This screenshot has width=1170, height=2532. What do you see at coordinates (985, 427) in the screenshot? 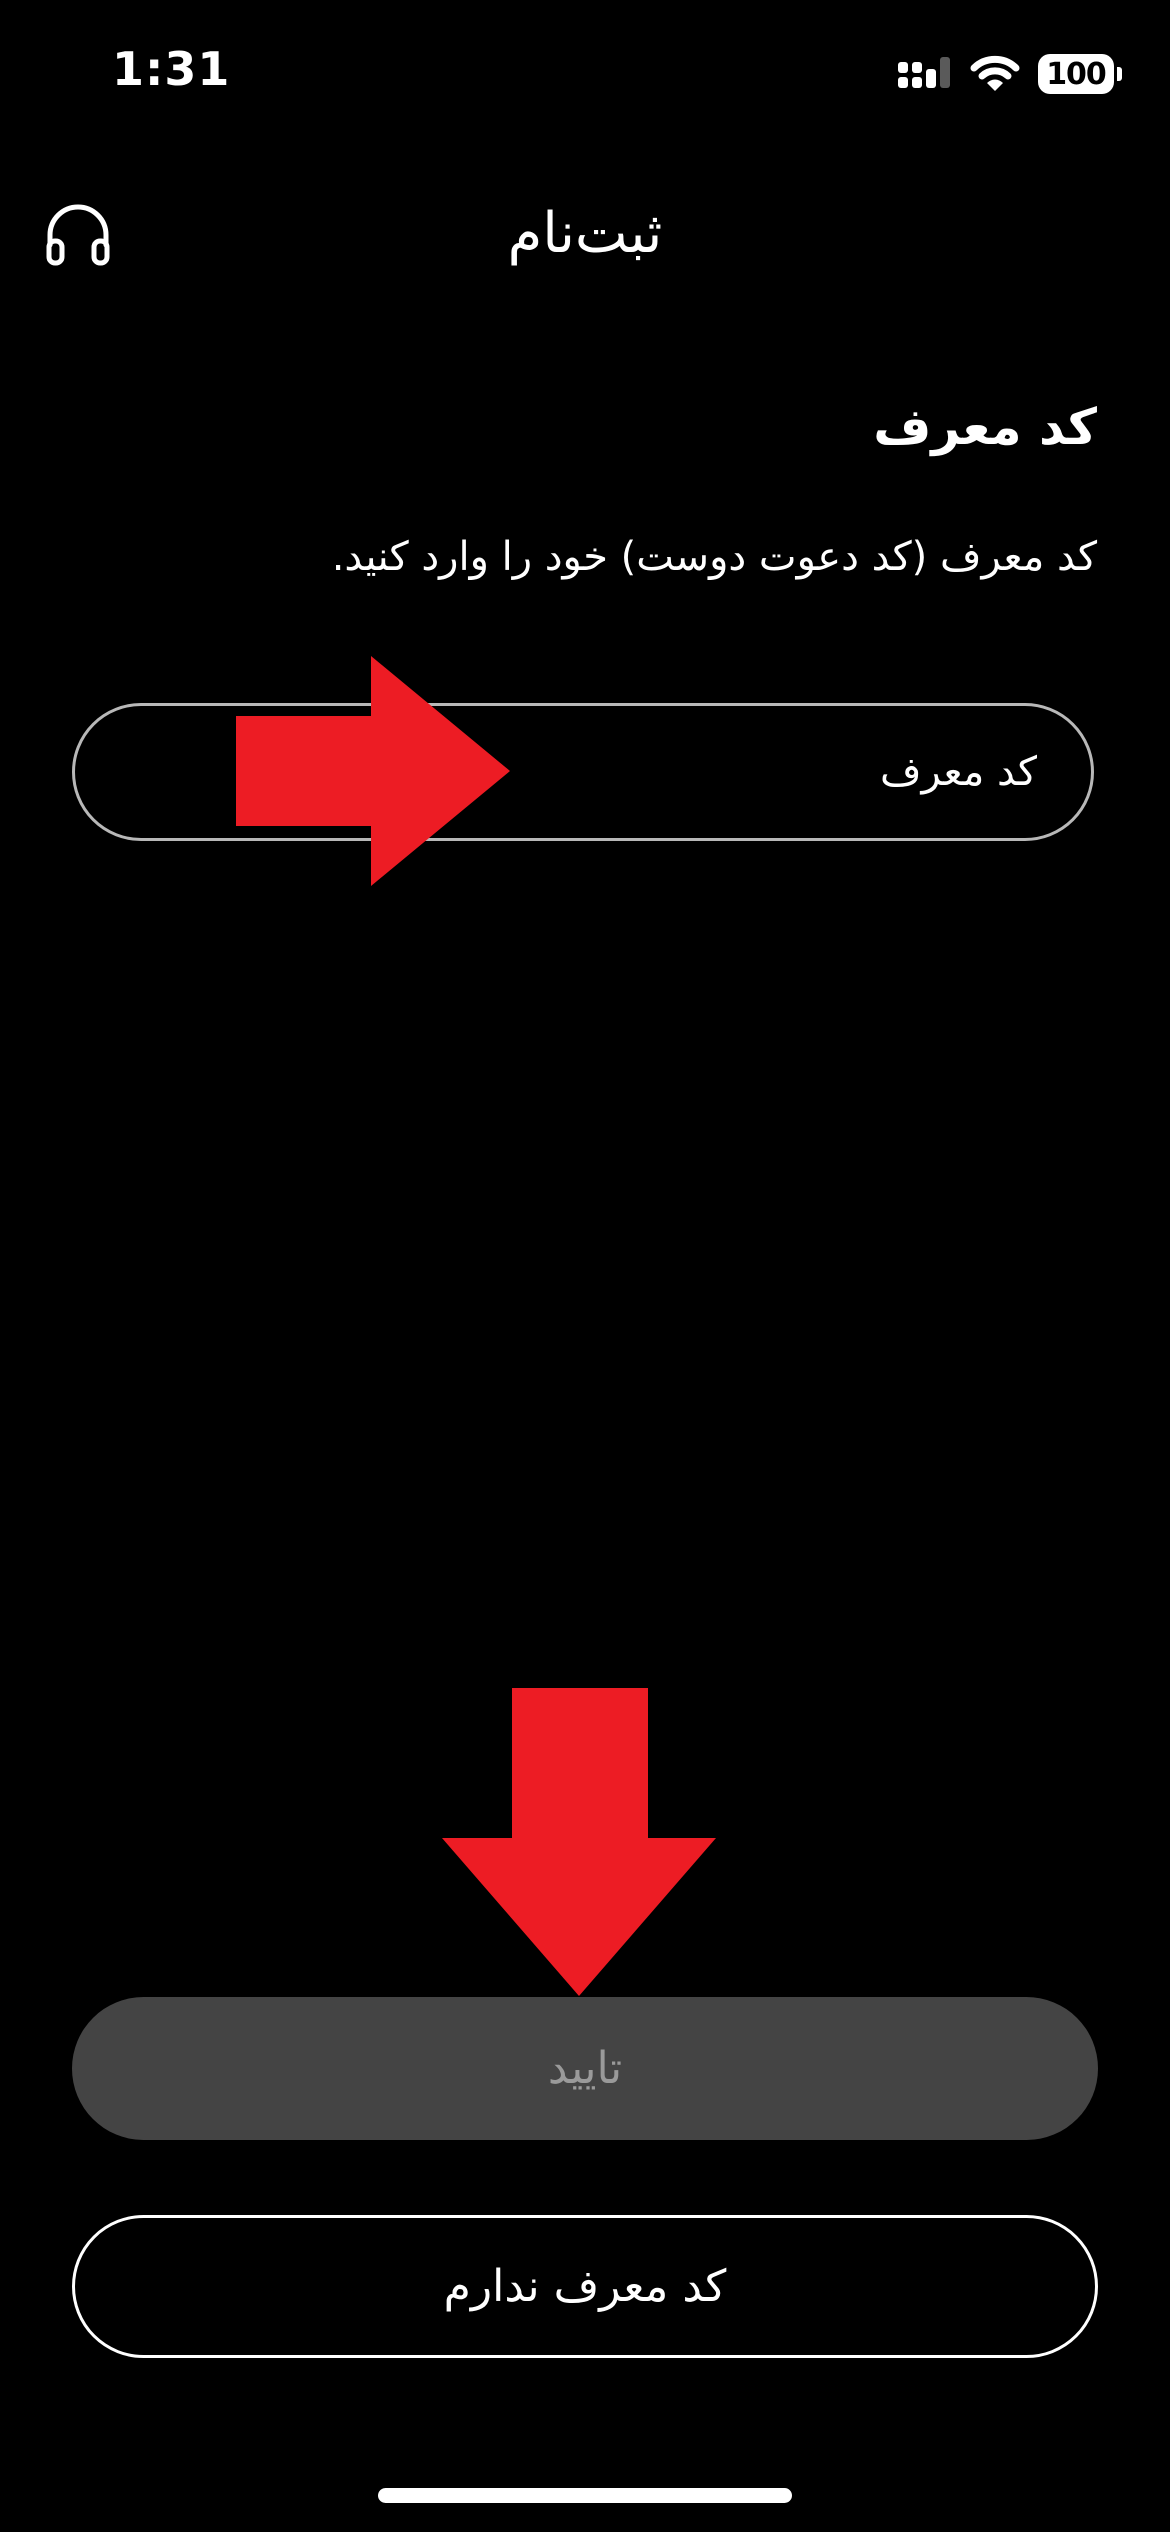
I see `section-title: کد معرف` at bounding box center [985, 427].